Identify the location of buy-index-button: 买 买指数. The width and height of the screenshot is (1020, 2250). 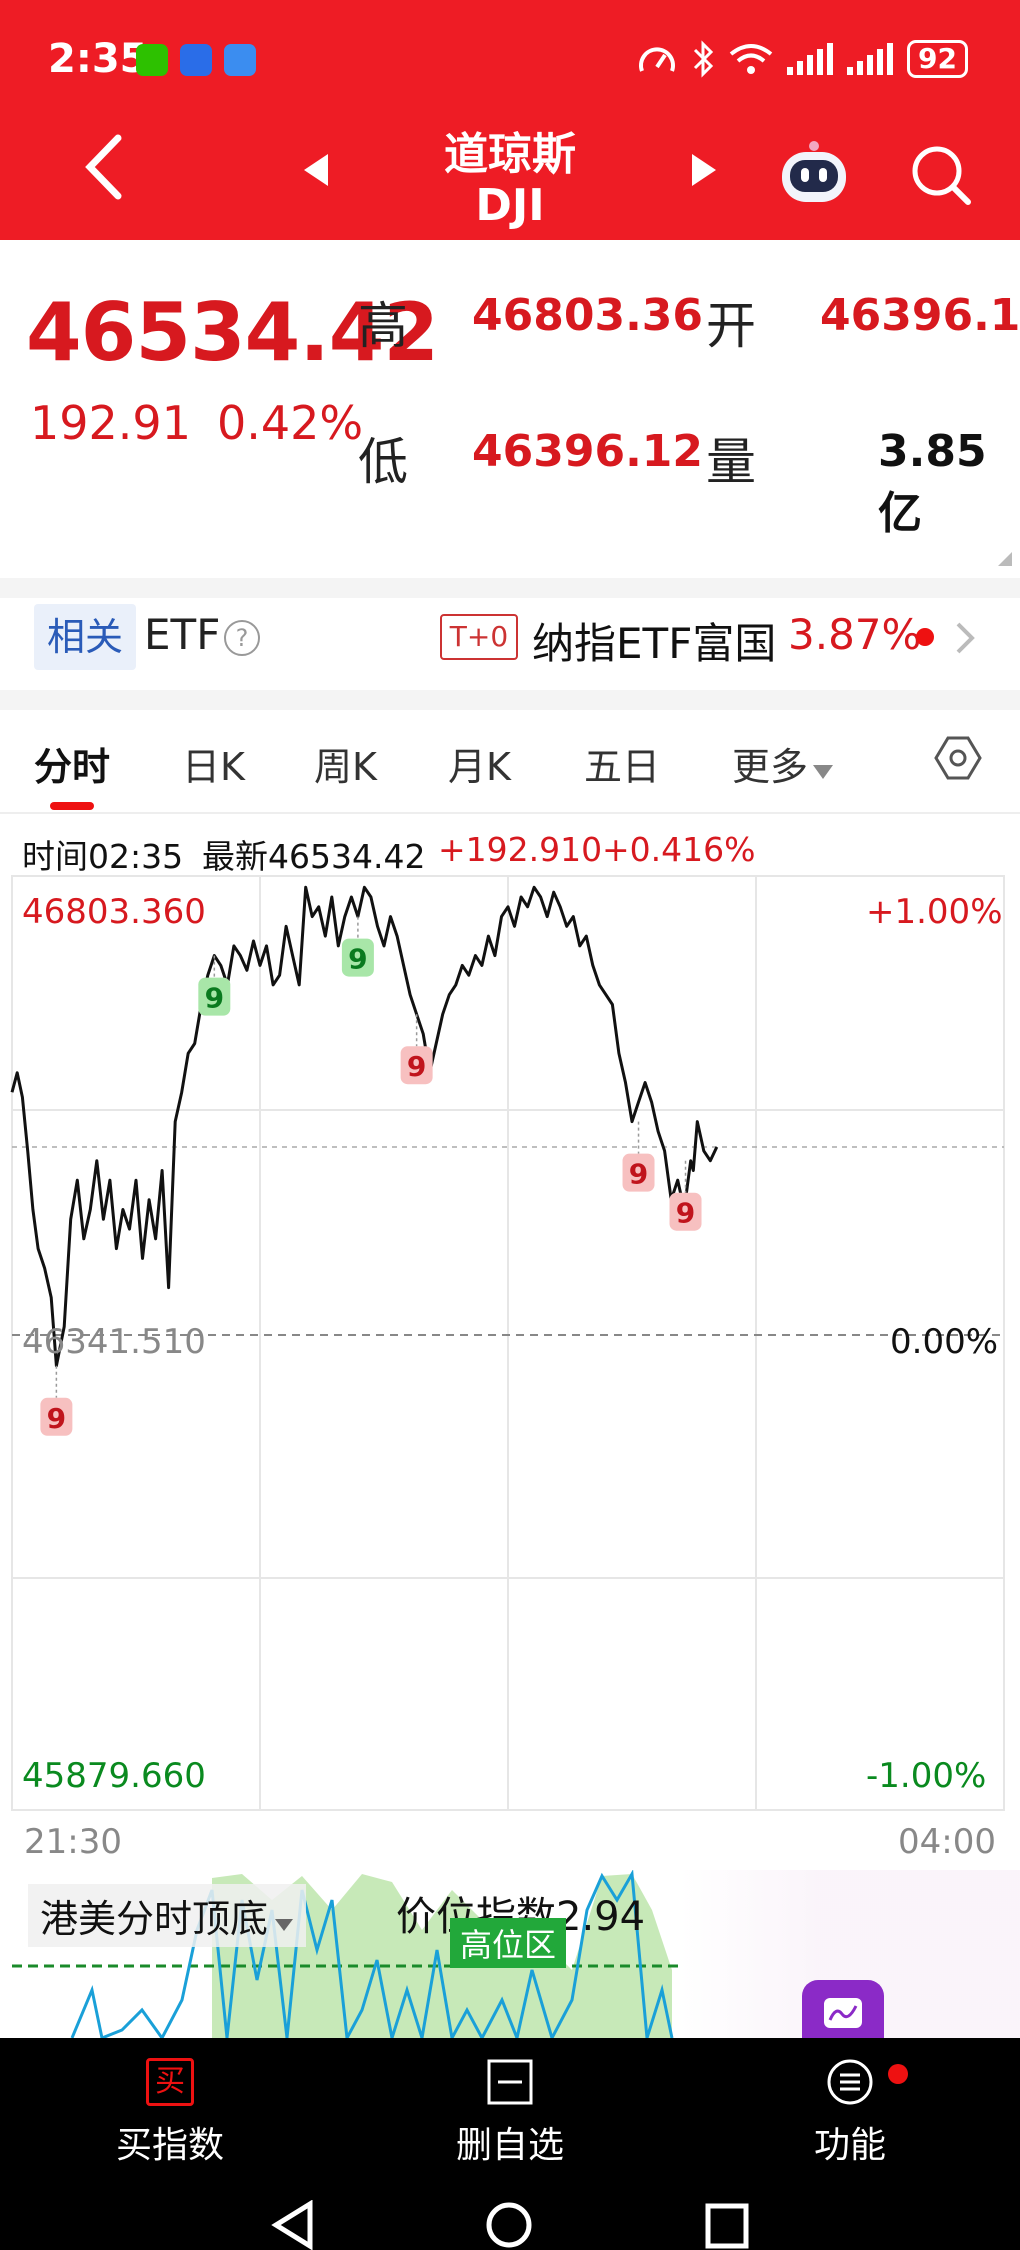
(170, 2113).